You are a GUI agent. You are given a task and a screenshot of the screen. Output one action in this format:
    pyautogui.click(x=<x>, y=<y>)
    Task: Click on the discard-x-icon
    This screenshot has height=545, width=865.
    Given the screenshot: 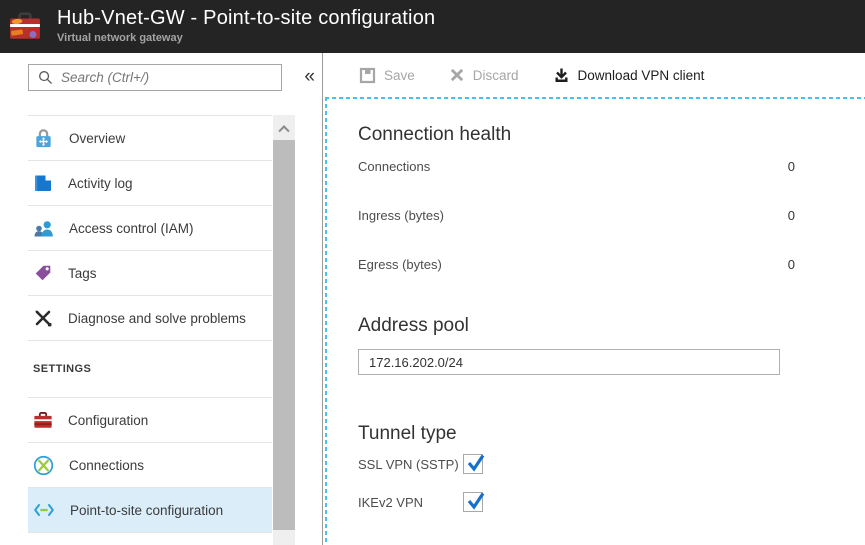 What is the action you would take?
    pyautogui.click(x=456, y=75)
    